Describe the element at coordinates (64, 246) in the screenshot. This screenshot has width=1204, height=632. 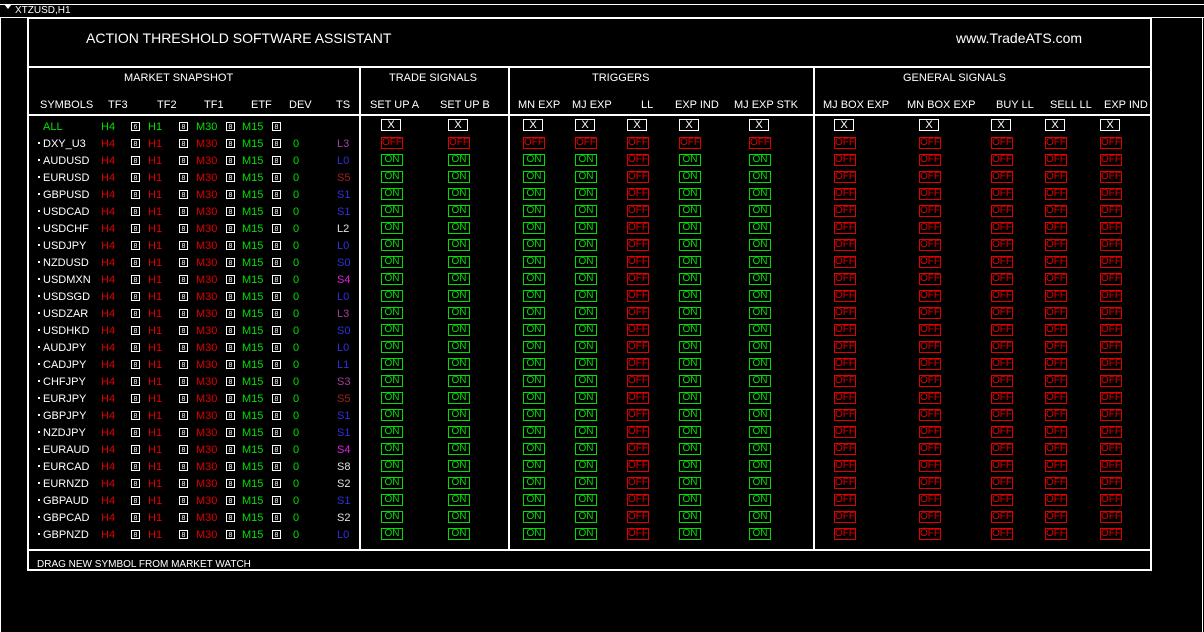
I see `symbol-name: USDJPY` at that location.